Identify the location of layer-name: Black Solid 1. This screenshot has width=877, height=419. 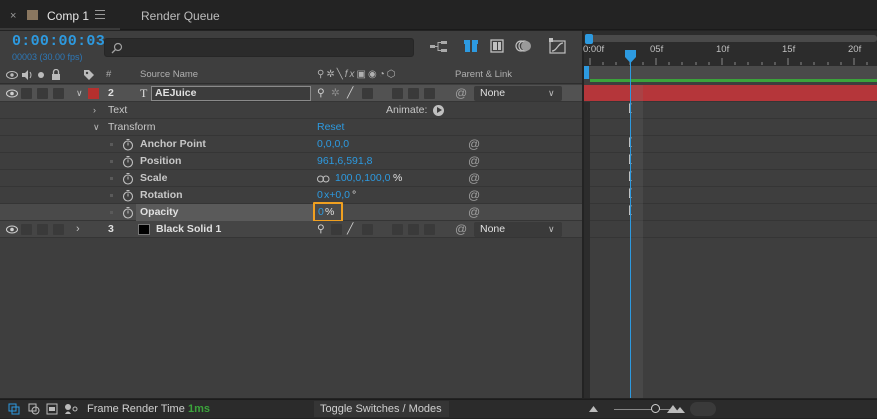
(188, 229).